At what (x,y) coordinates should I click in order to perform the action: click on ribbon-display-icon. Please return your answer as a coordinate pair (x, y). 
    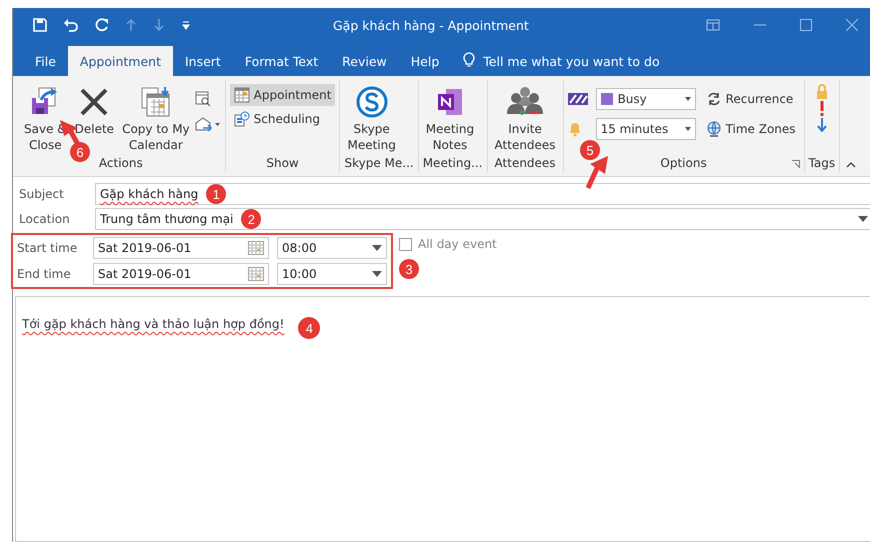
    Looking at the image, I should click on (713, 25).